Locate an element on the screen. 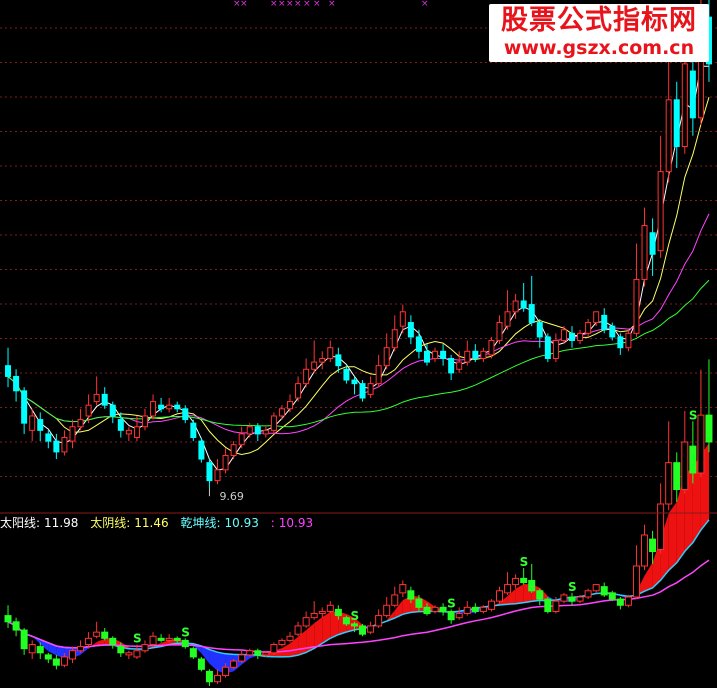 The height and width of the screenshot is (688, 717). qiankun-line-readout: 乾坤线: 10.93 is located at coordinates (219, 523).